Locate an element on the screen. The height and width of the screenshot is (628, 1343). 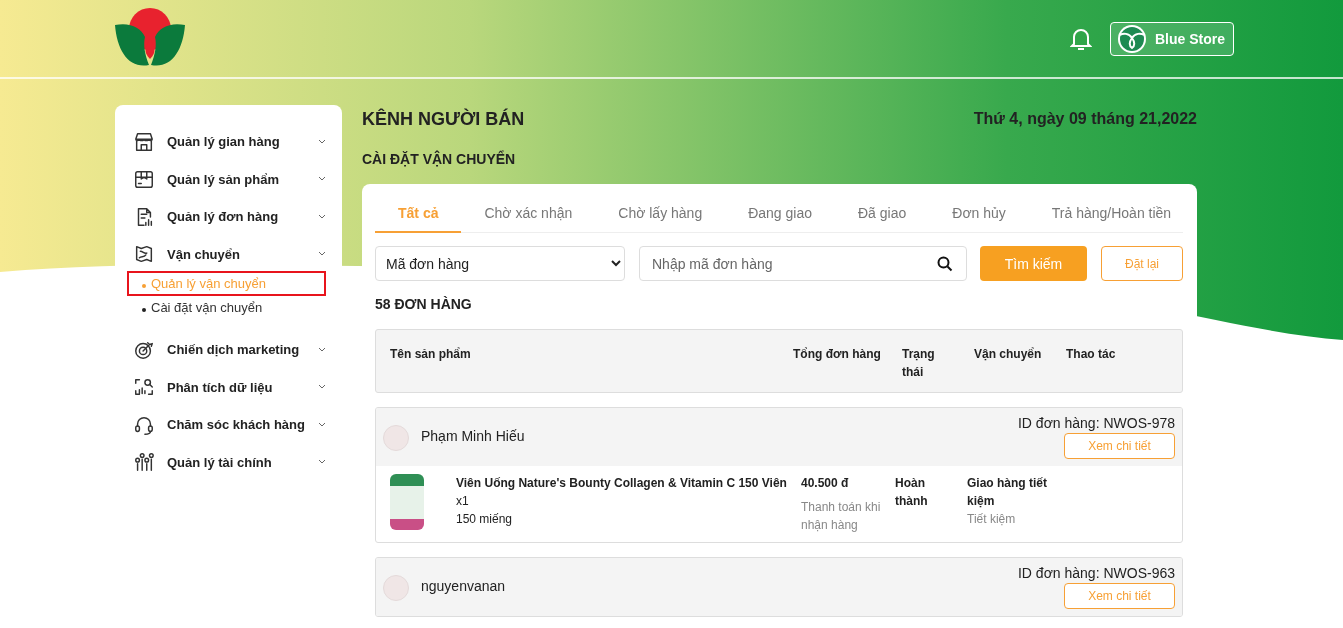
sidebar-subitem: Cài đặt vận chuyển is located at coordinates (226, 307).